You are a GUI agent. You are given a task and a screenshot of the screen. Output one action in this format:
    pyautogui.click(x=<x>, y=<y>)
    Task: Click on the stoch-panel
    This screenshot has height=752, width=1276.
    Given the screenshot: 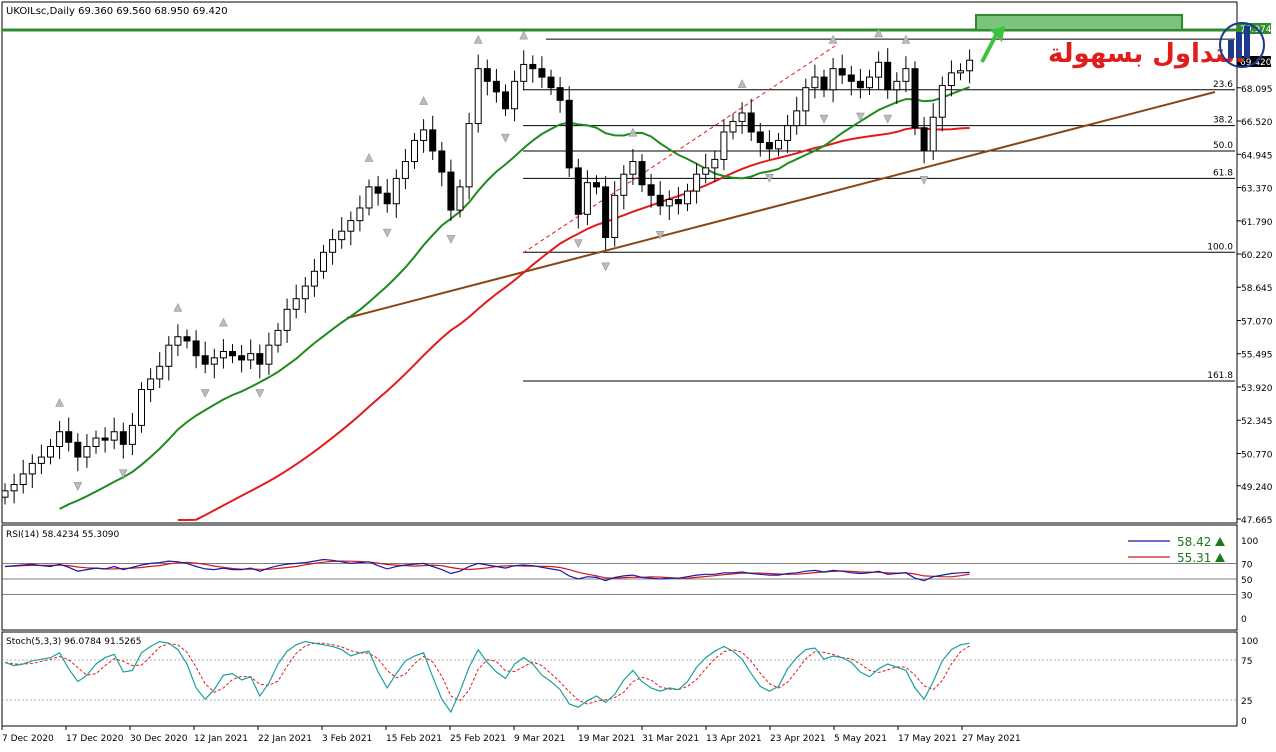 What is the action you would take?
    pyautogui.click(x=619, y=679)
    